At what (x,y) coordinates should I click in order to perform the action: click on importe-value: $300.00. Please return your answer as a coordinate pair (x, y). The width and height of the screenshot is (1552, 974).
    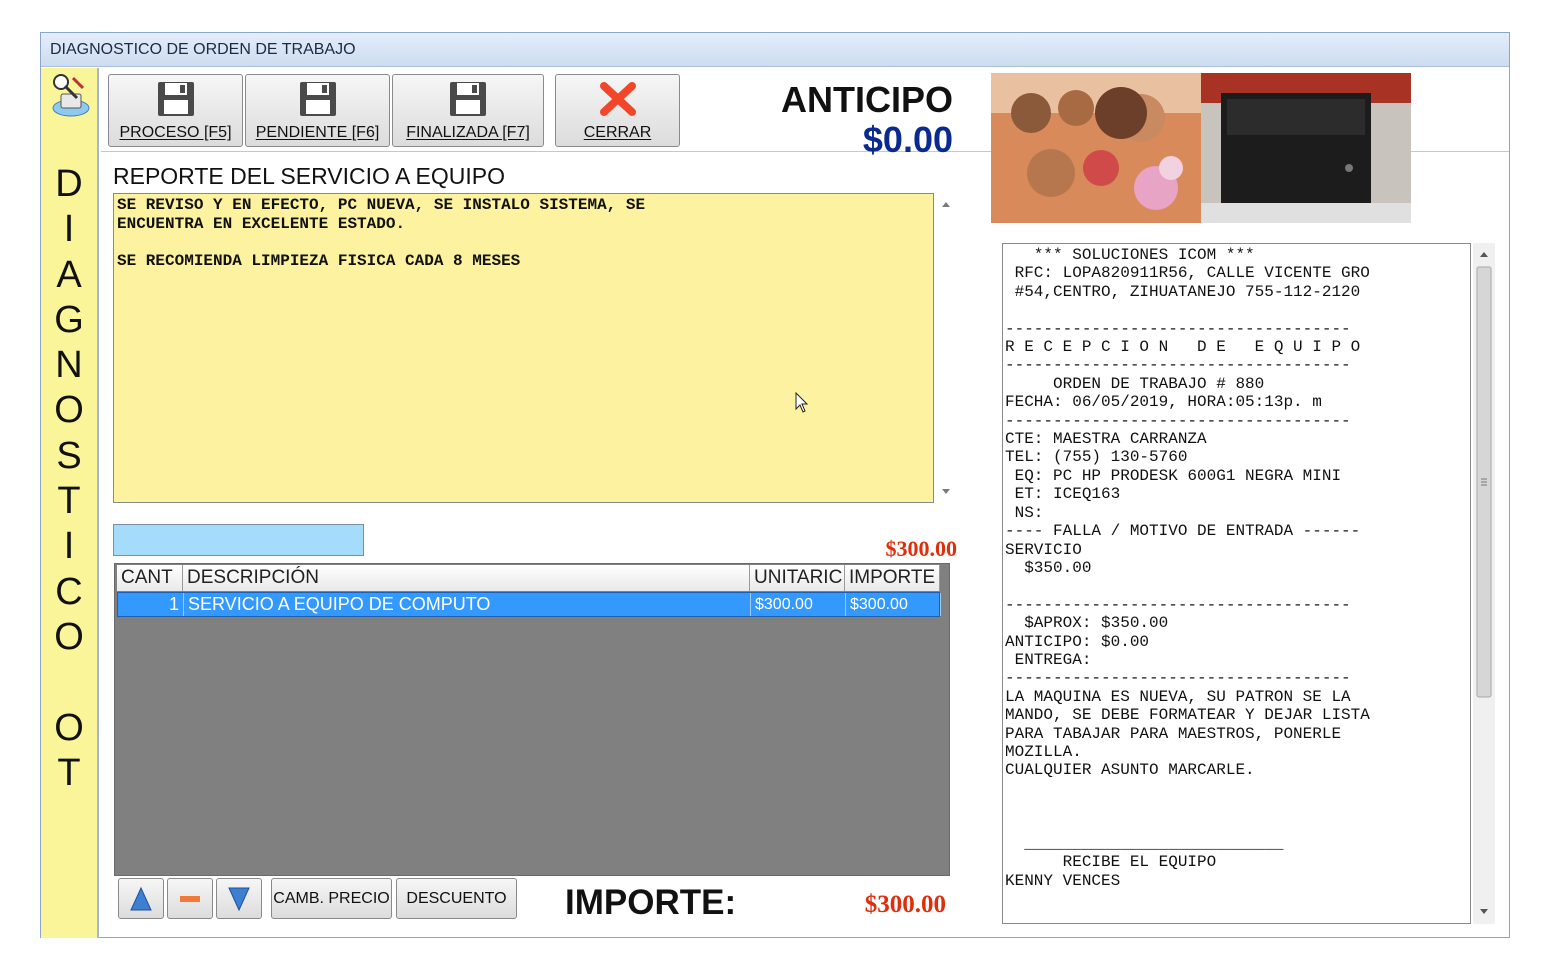
    Looking at the image, I should click on (905, 904).